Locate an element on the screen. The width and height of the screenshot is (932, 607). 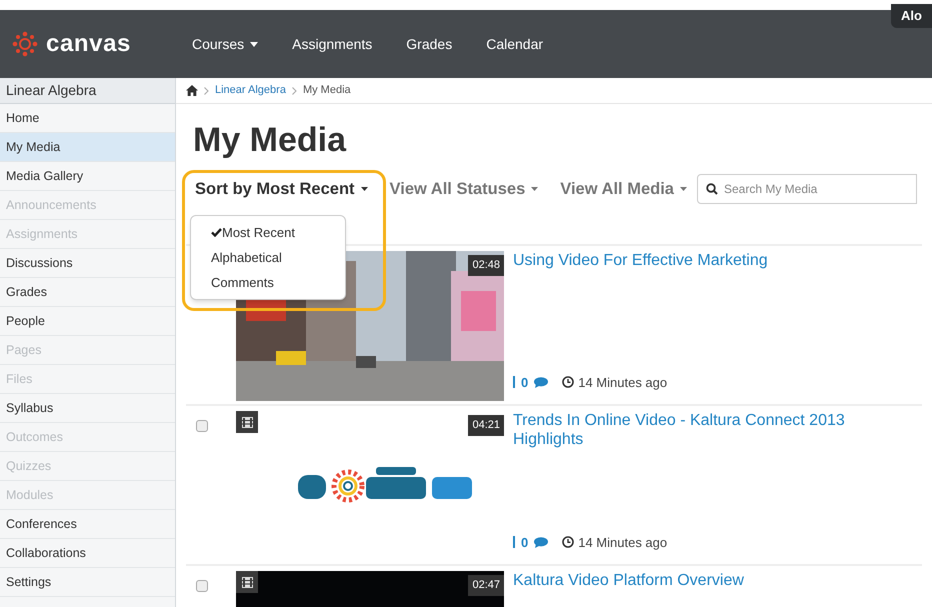
sidebar-item: My Media is located at coordinates (87, 147).